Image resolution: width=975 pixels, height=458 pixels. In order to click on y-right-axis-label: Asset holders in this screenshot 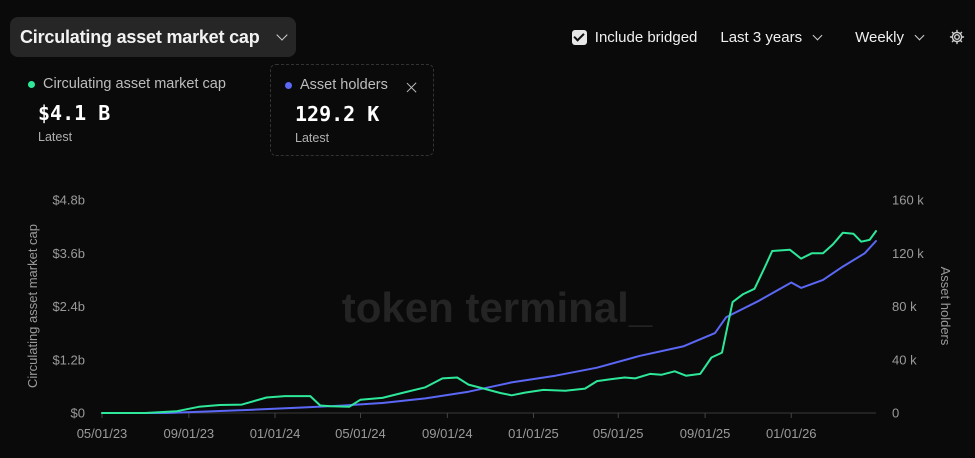, I will do `click(945, 306)`.